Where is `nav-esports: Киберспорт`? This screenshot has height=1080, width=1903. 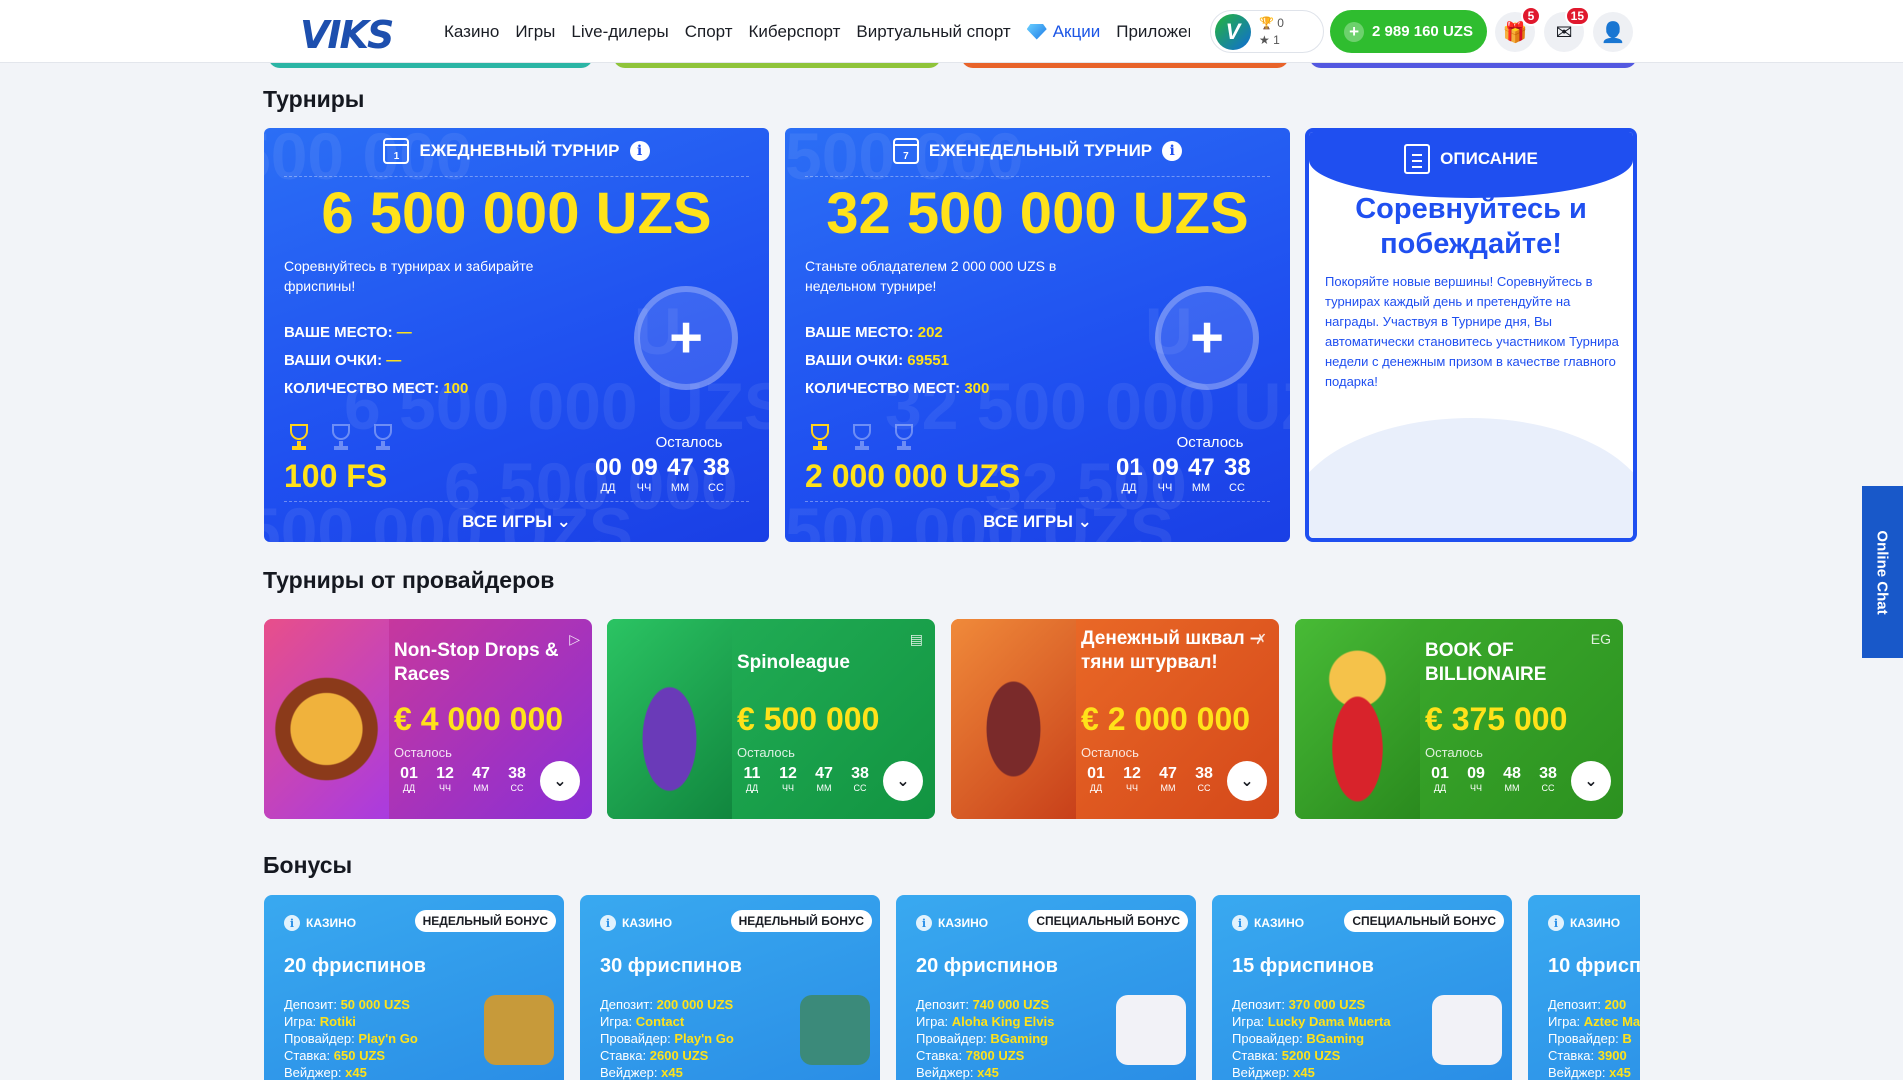 nav-esports: Киберспорт is located at coordinates (795, 32).